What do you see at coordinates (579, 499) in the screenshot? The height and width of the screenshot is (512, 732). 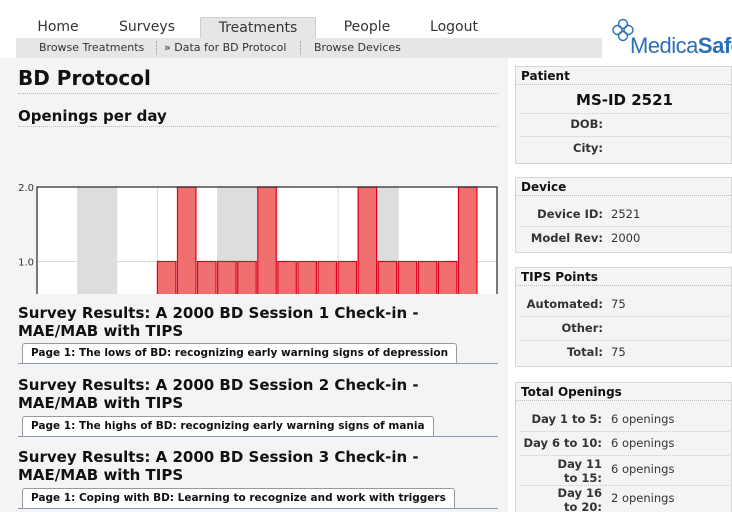 I see `openings-row-label: Day 16 to 20:` at bounding box center [579, 499].